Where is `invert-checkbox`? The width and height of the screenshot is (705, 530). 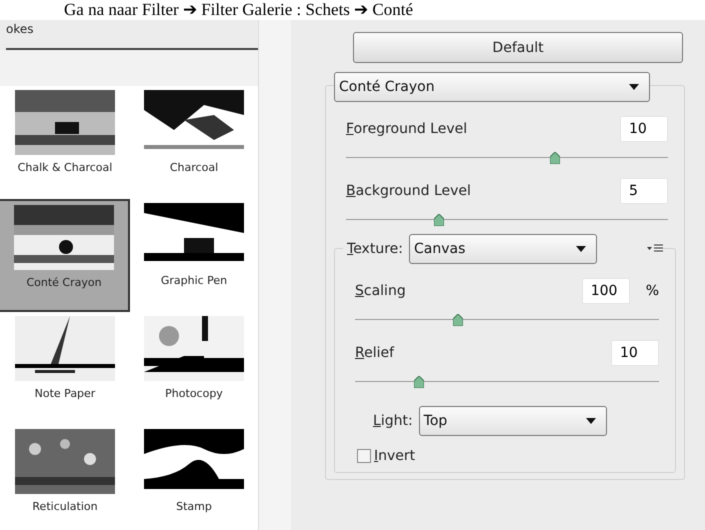
invert-checkbox is located at coordinates (364, 456).